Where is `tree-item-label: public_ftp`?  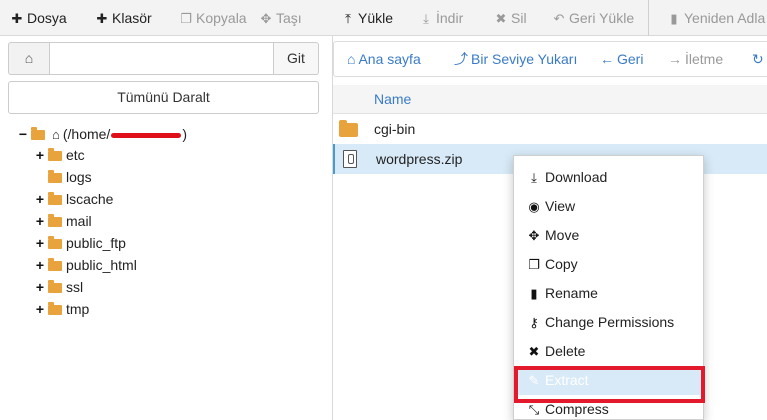 tree-item-label: public_ftp is located at coordinates (96, 243).